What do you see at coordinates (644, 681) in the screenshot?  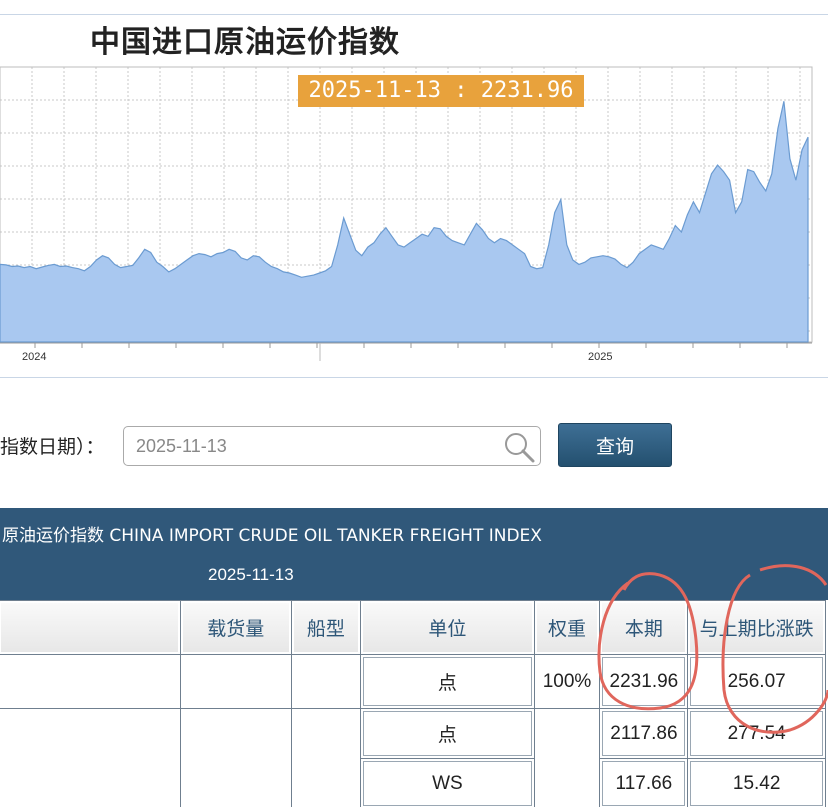 I see `cell-current: 2231.96` at bounding box center [644, 681].